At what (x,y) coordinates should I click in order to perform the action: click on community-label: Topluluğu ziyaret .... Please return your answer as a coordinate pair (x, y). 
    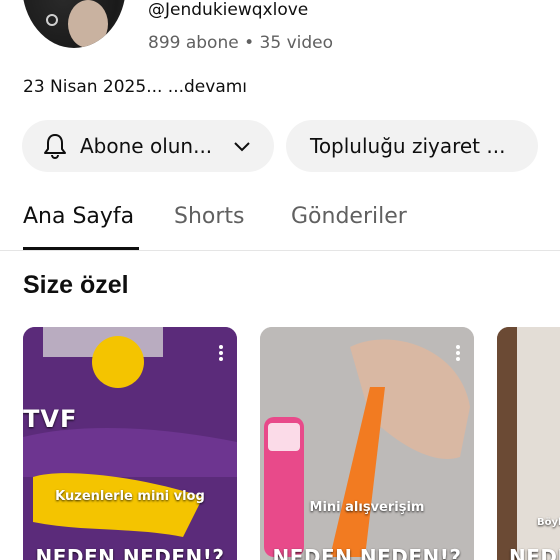
    Looking at the image, I should click on (408, 146).